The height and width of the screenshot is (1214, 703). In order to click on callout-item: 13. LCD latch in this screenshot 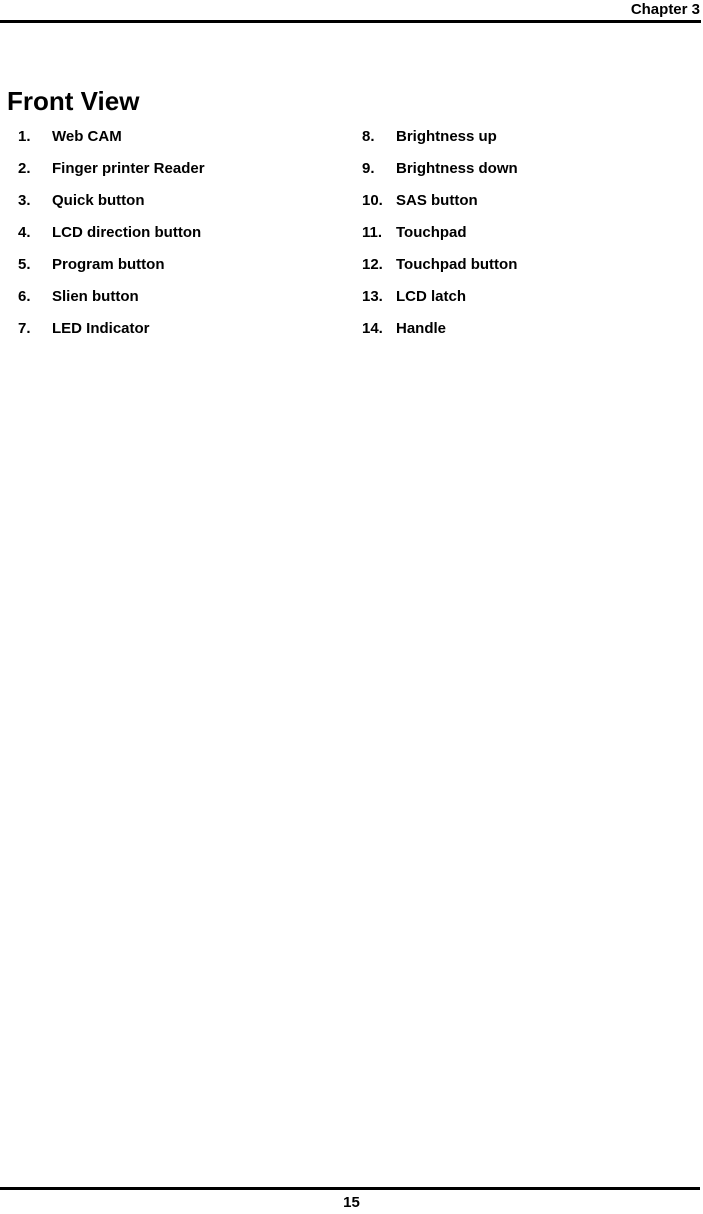, I will do `click(527, 297)`.